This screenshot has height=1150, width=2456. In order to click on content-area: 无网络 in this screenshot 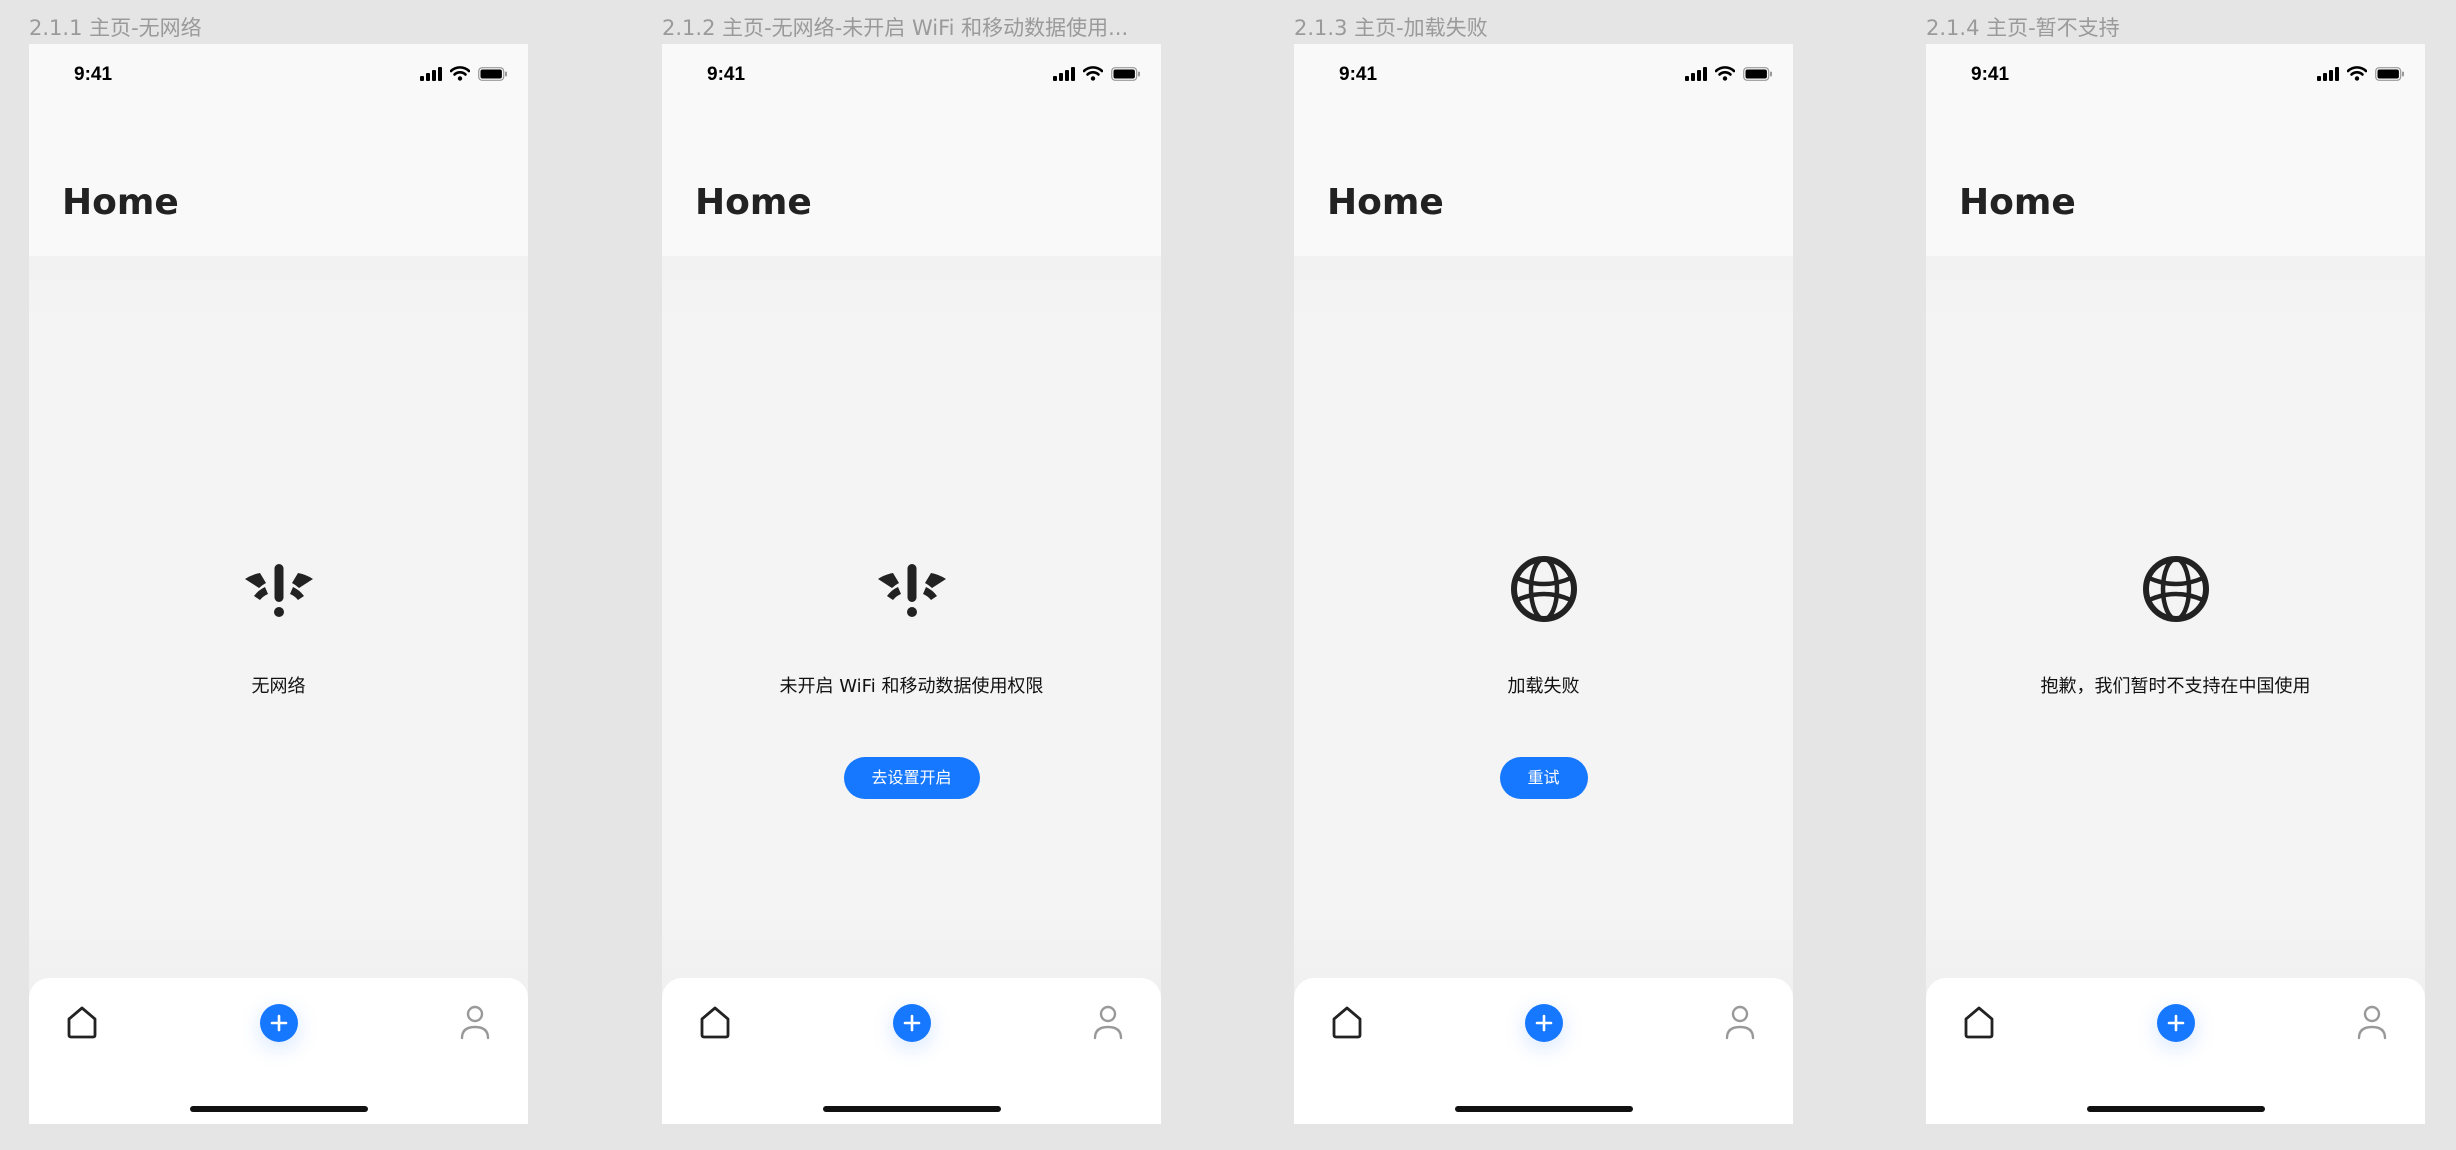, I will do `click(278, 640)`.